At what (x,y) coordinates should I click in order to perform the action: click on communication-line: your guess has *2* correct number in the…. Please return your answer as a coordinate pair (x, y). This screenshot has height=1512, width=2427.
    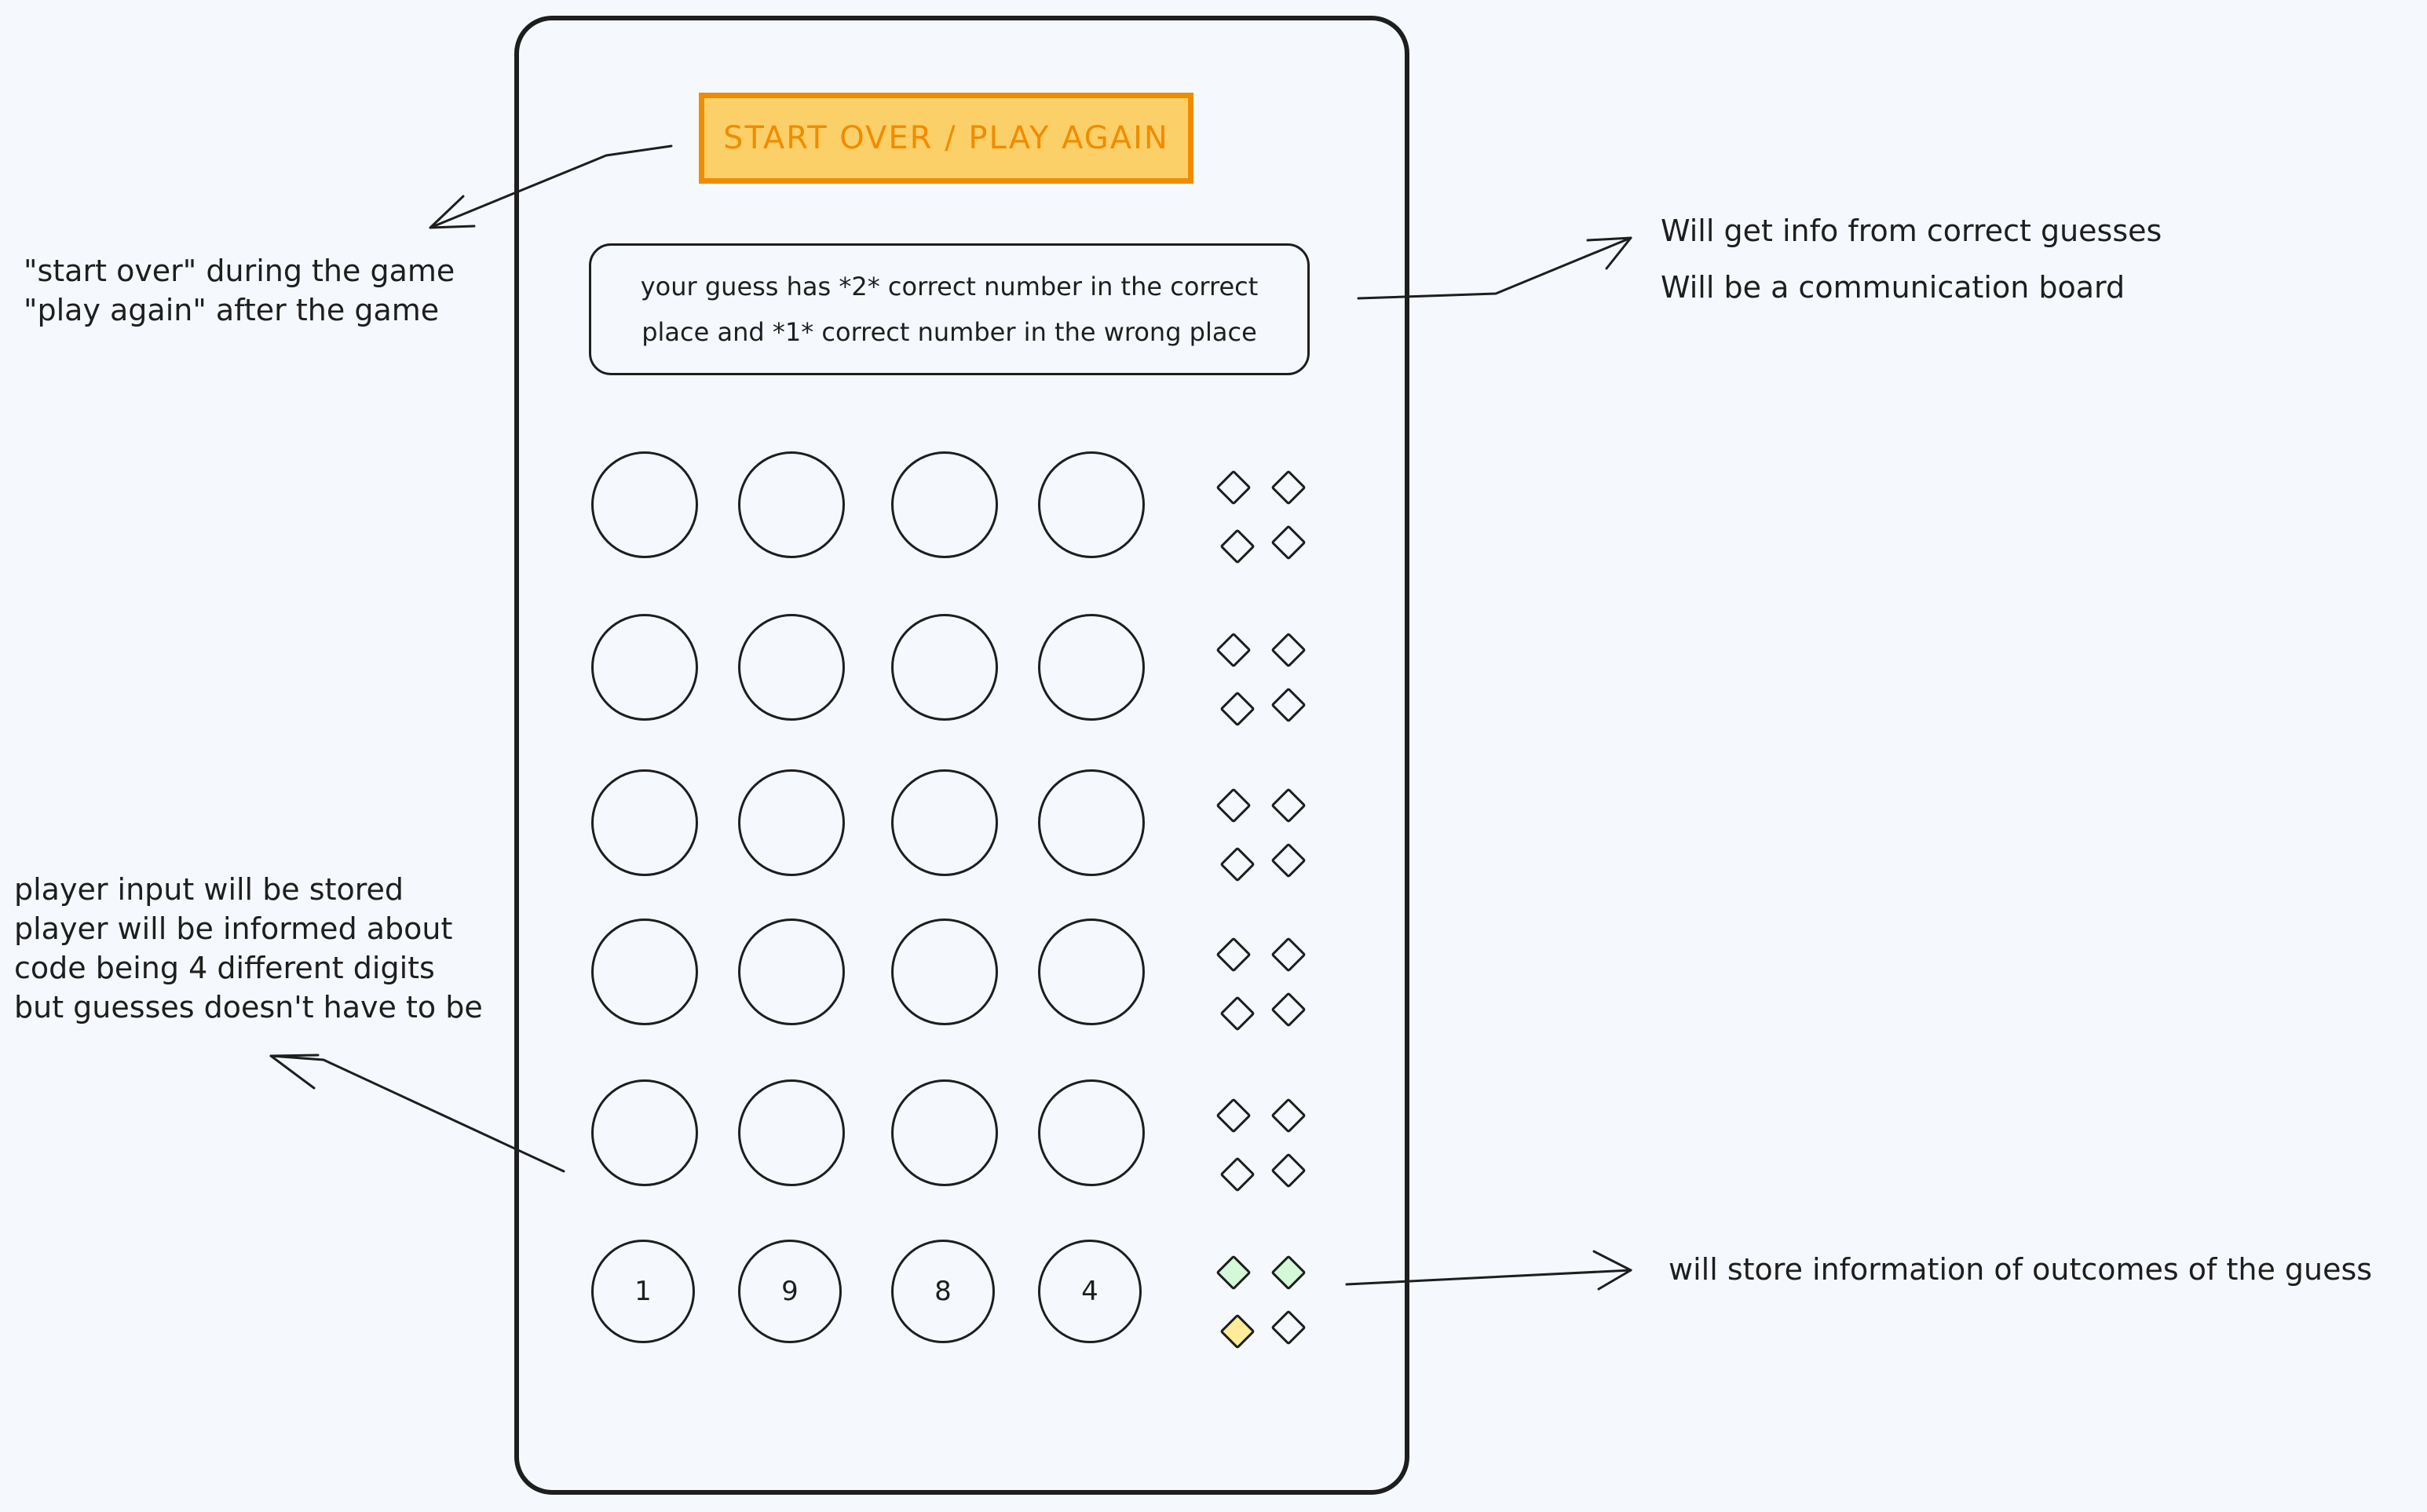
    Looking at the image, I should click on (949, 286).